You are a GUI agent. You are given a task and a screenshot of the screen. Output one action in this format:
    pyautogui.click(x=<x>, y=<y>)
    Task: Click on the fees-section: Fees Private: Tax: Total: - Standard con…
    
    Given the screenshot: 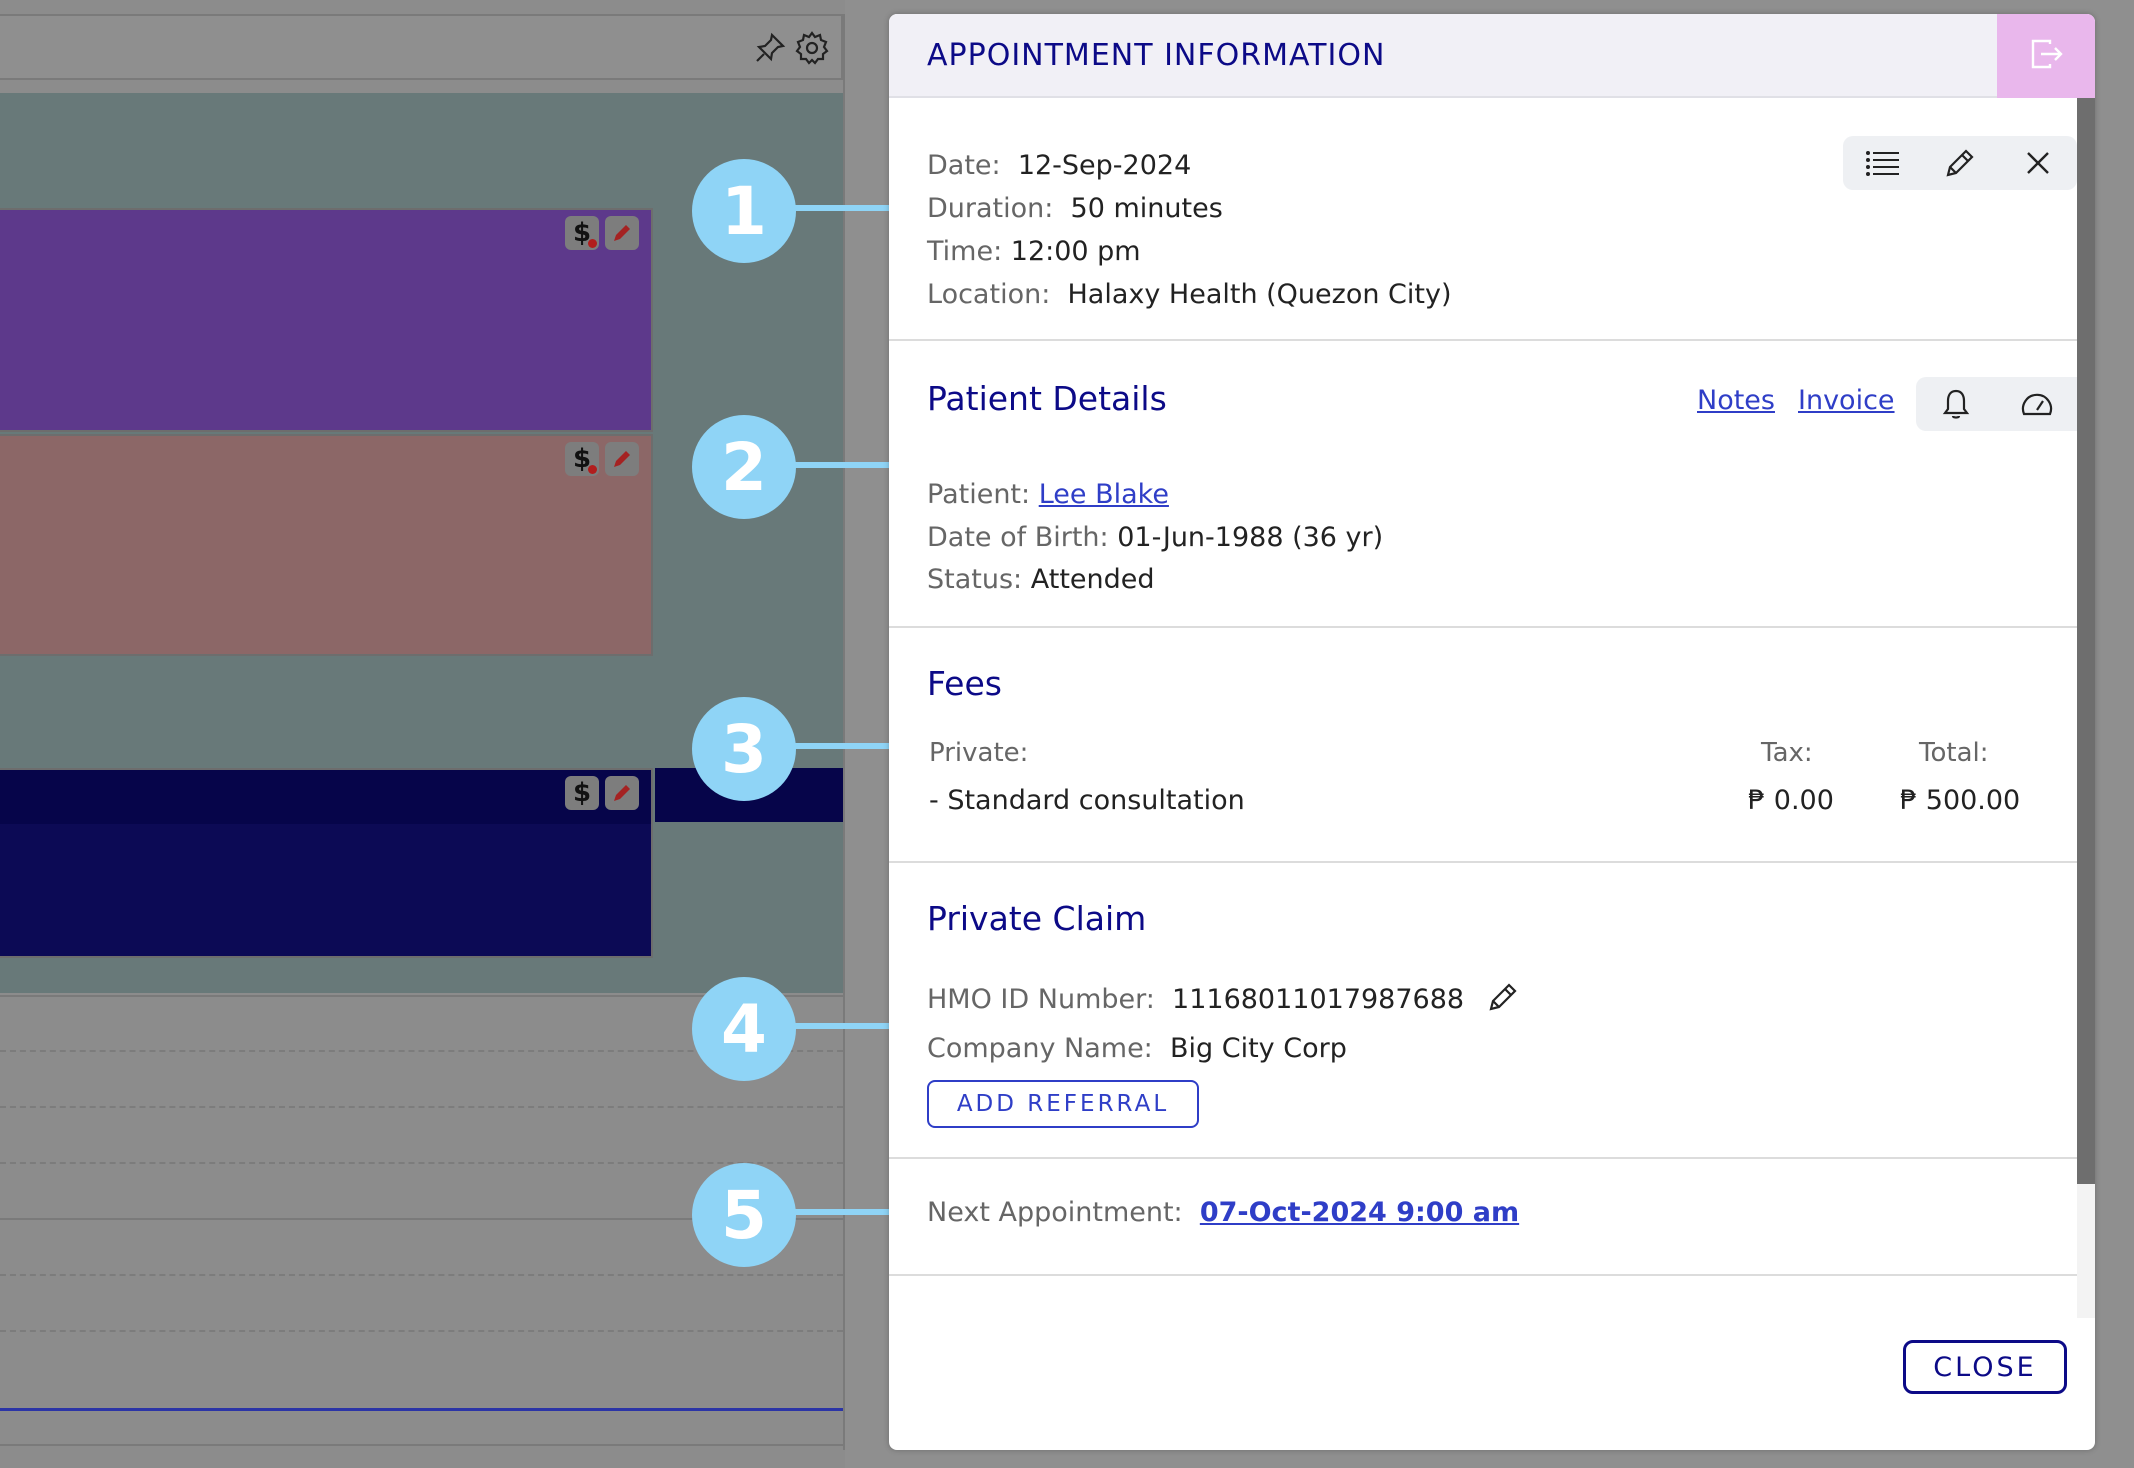 What is the action you would take?
    pyautogui.click(x=1483, y=745)
    